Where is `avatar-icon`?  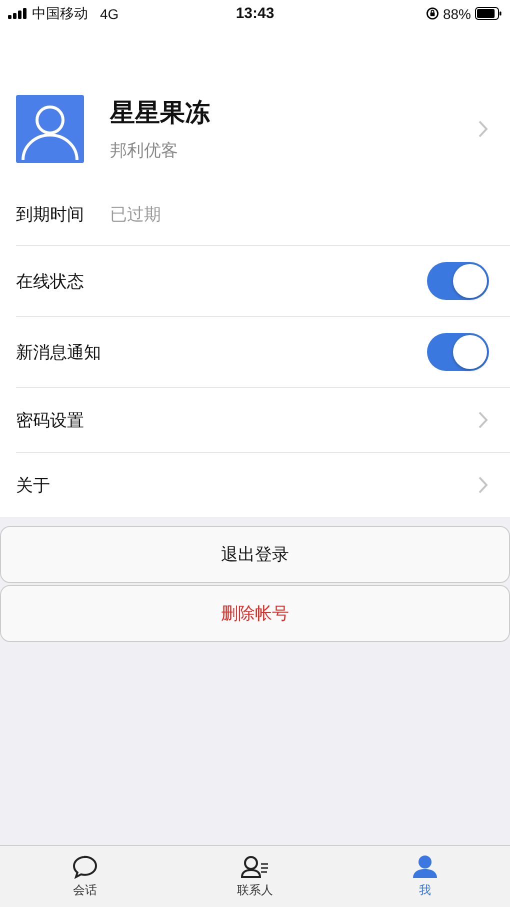
avatar-icon is located at coordinates (50, 129).